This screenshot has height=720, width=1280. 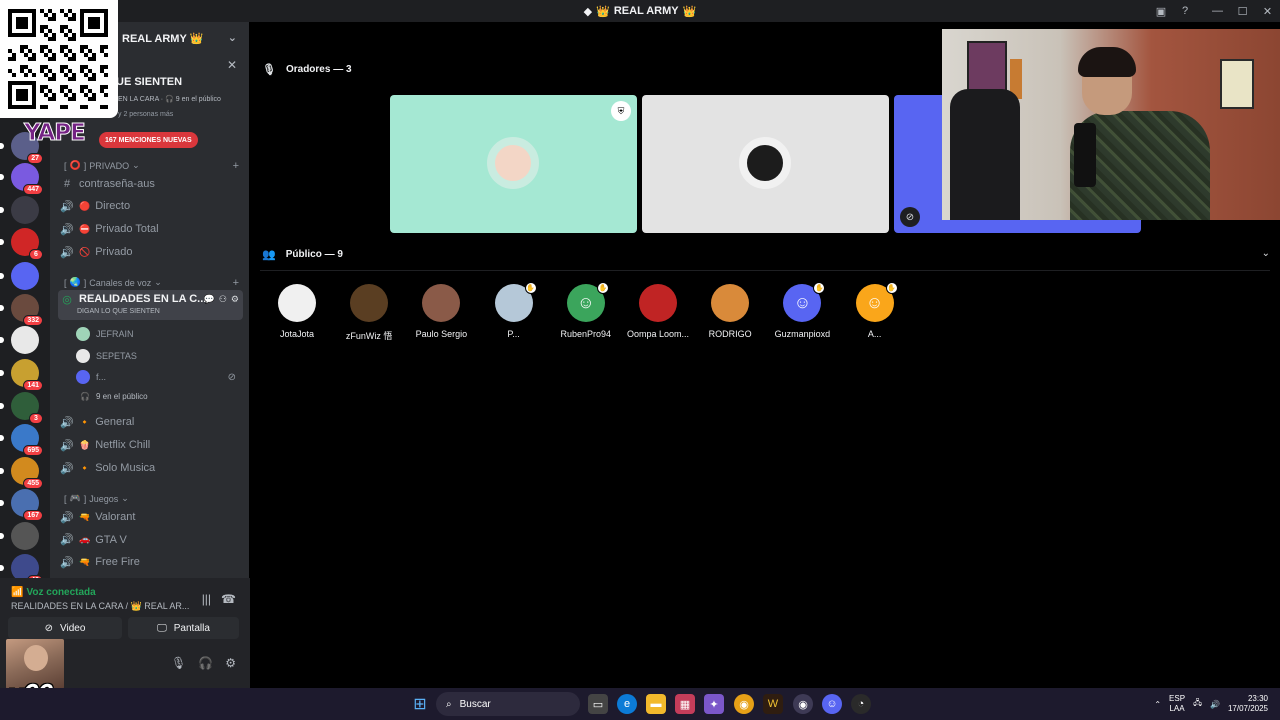 What do you see at coordinates (150, 252) in the screenshot?
I see `channel-private-2: 🔊 🚫 Privado` at bounding box center [150, 252].